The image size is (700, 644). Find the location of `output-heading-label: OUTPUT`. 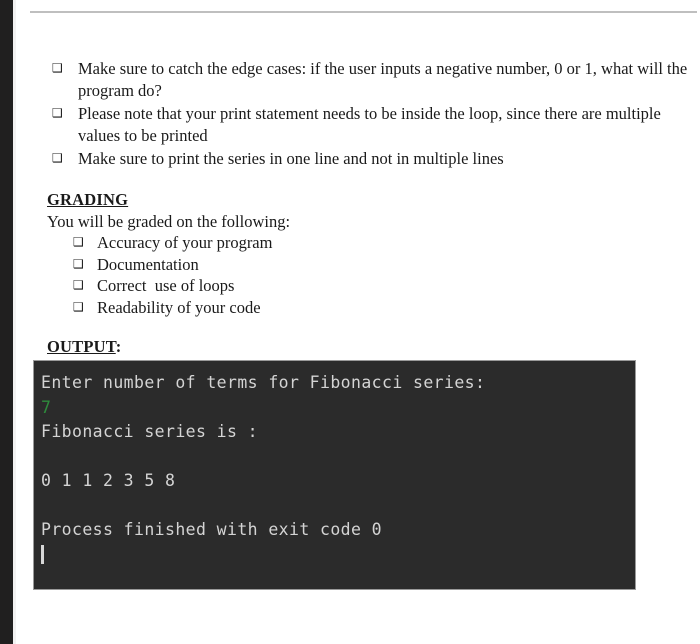

output-heading-label: OUTPUT is located at coordinates (81, 346).